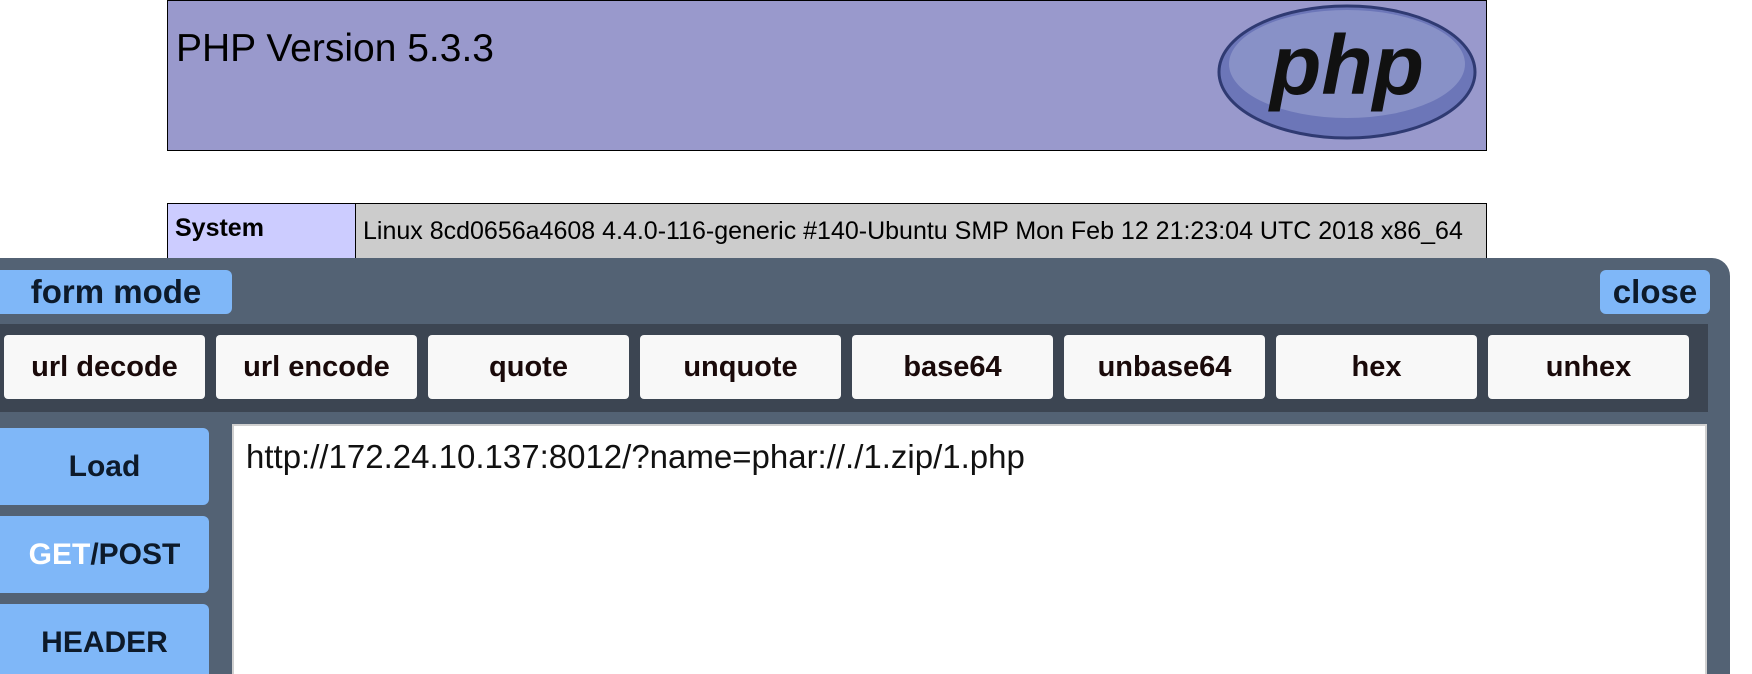 The height and width of the screenshot is (674, 1752). I want to click on header-button: HEADER, so click(104, 639).